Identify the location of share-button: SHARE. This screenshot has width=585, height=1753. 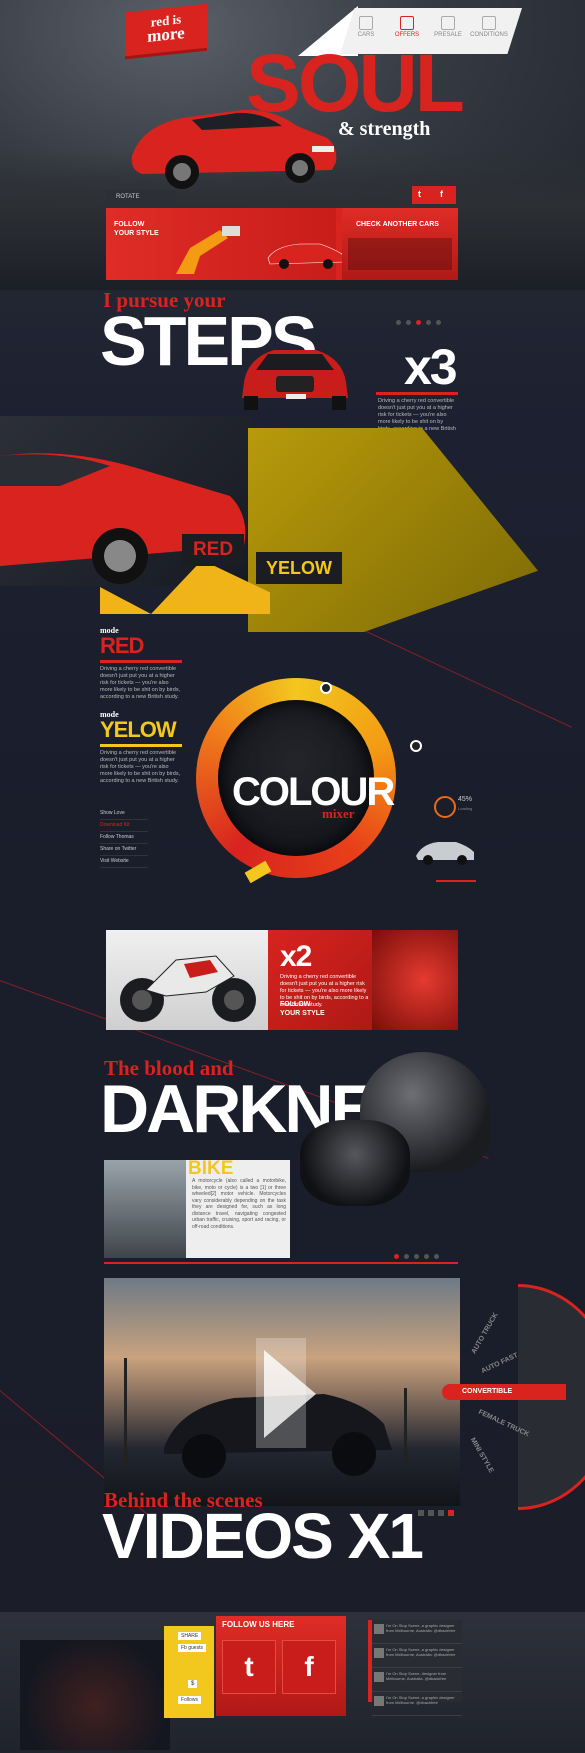
(190, 1636).